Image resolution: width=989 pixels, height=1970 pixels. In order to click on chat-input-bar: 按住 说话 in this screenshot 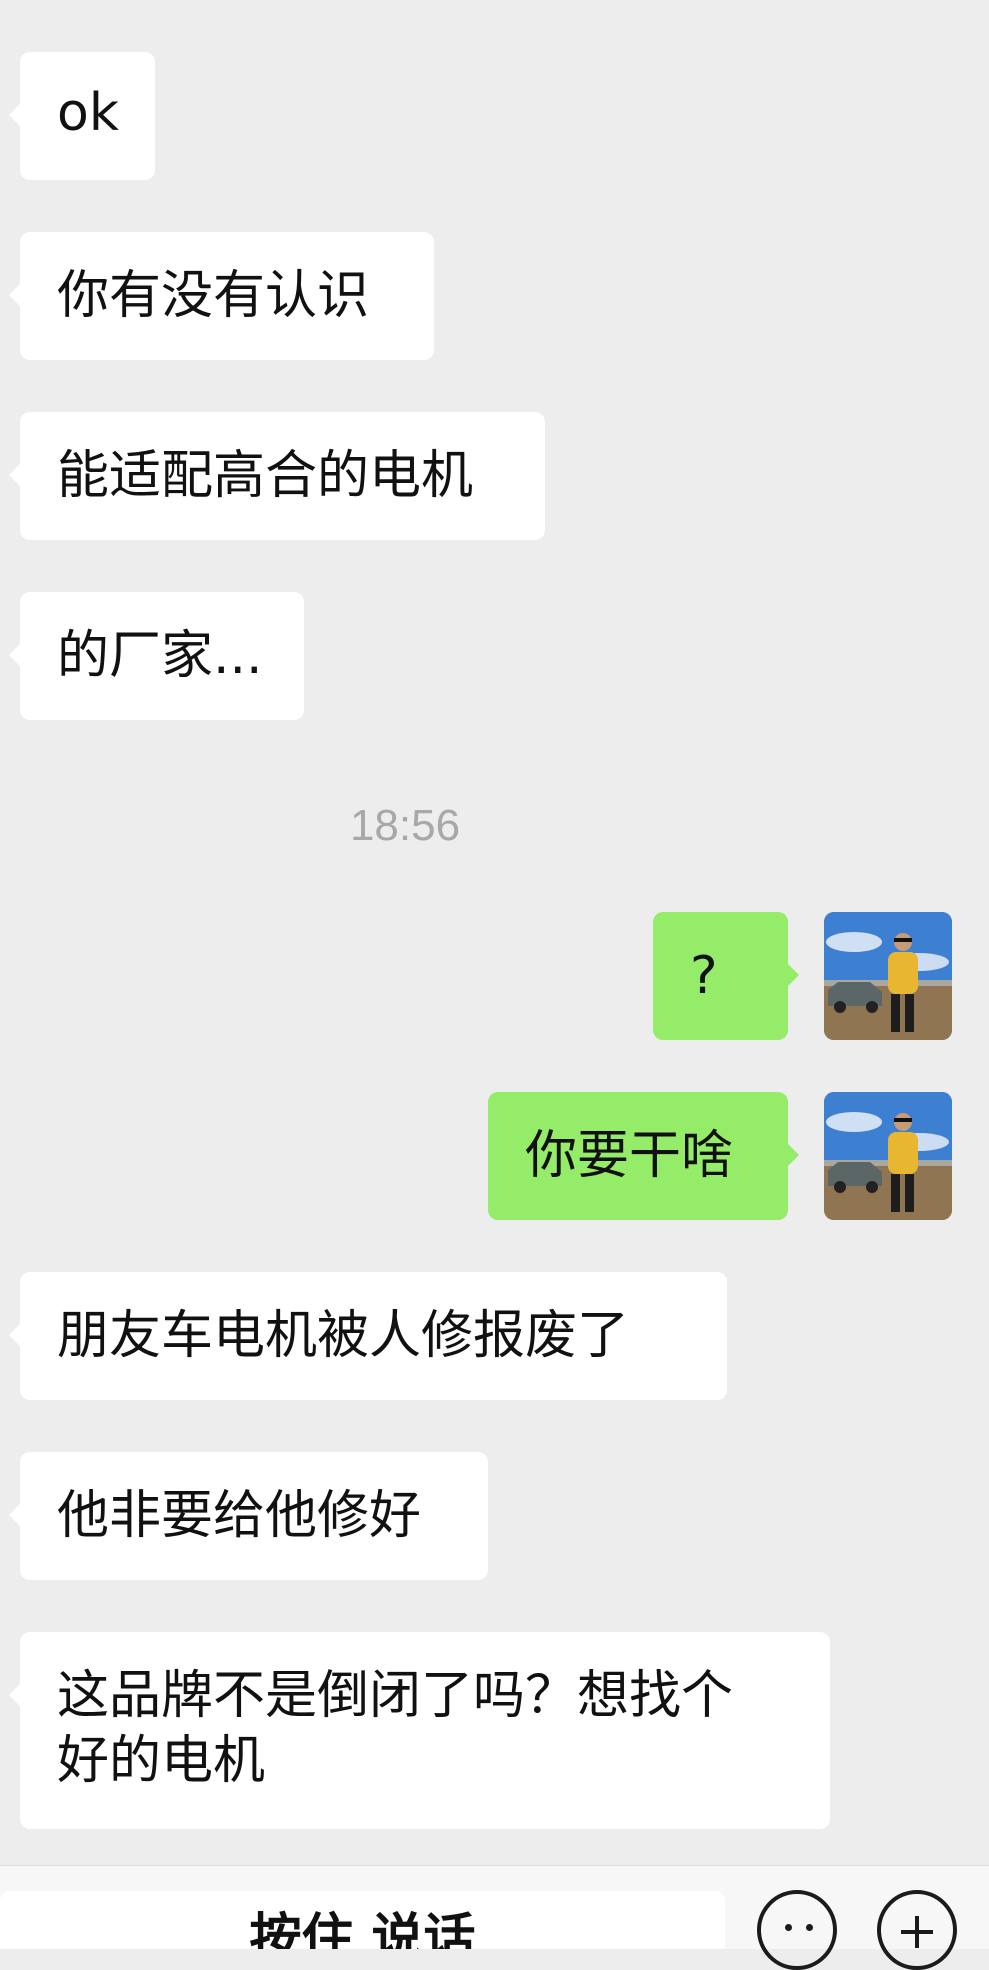, I will do `click(494, 1907)`.